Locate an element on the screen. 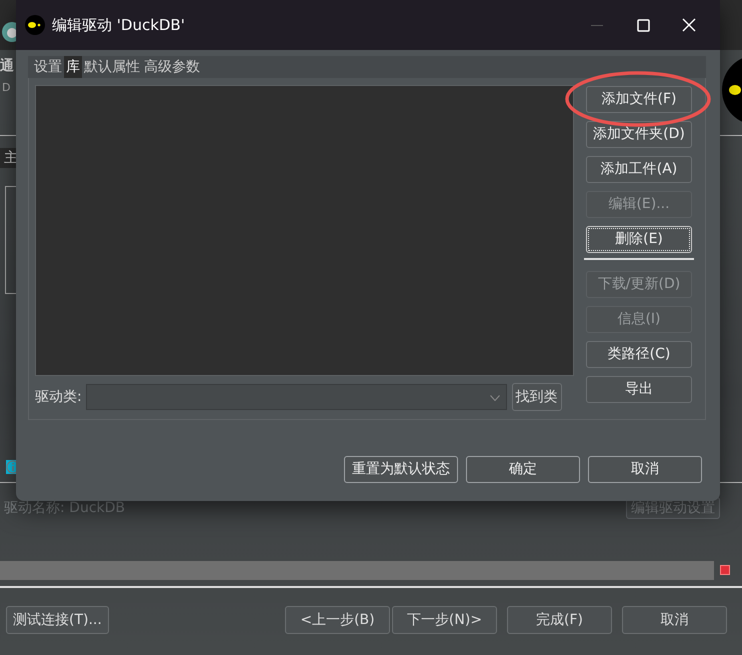  dialog-button: 取消 is located at coordinates (645, 469).